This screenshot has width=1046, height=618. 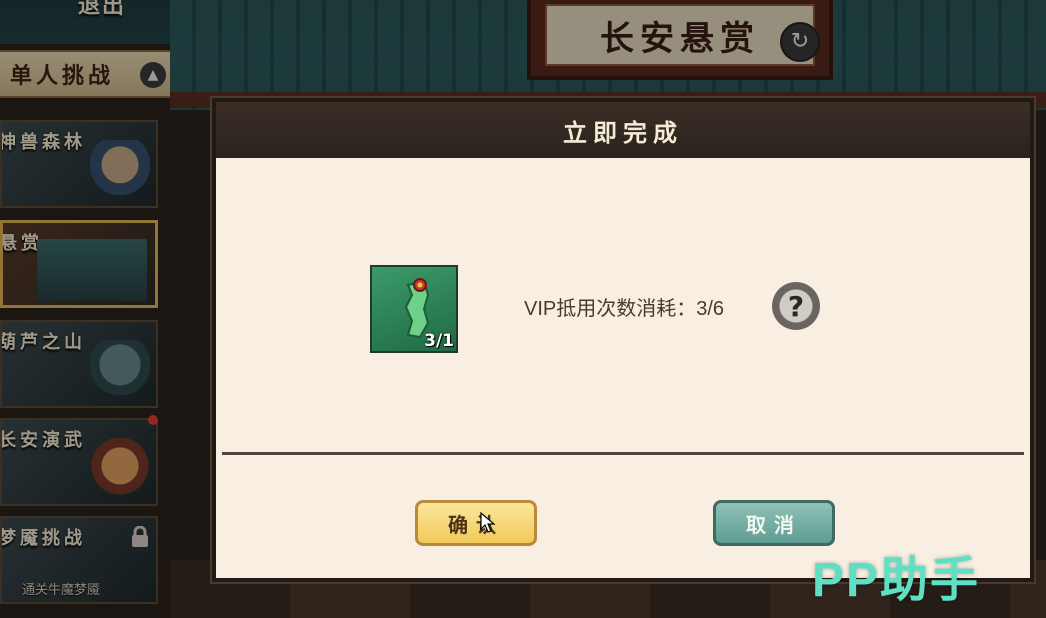 What do you see at coordinates (624, 309) in the screenshot?
I see `vip-usage-text: VIP抵用次数消耗：3/6` at bounding box center [624, 309].